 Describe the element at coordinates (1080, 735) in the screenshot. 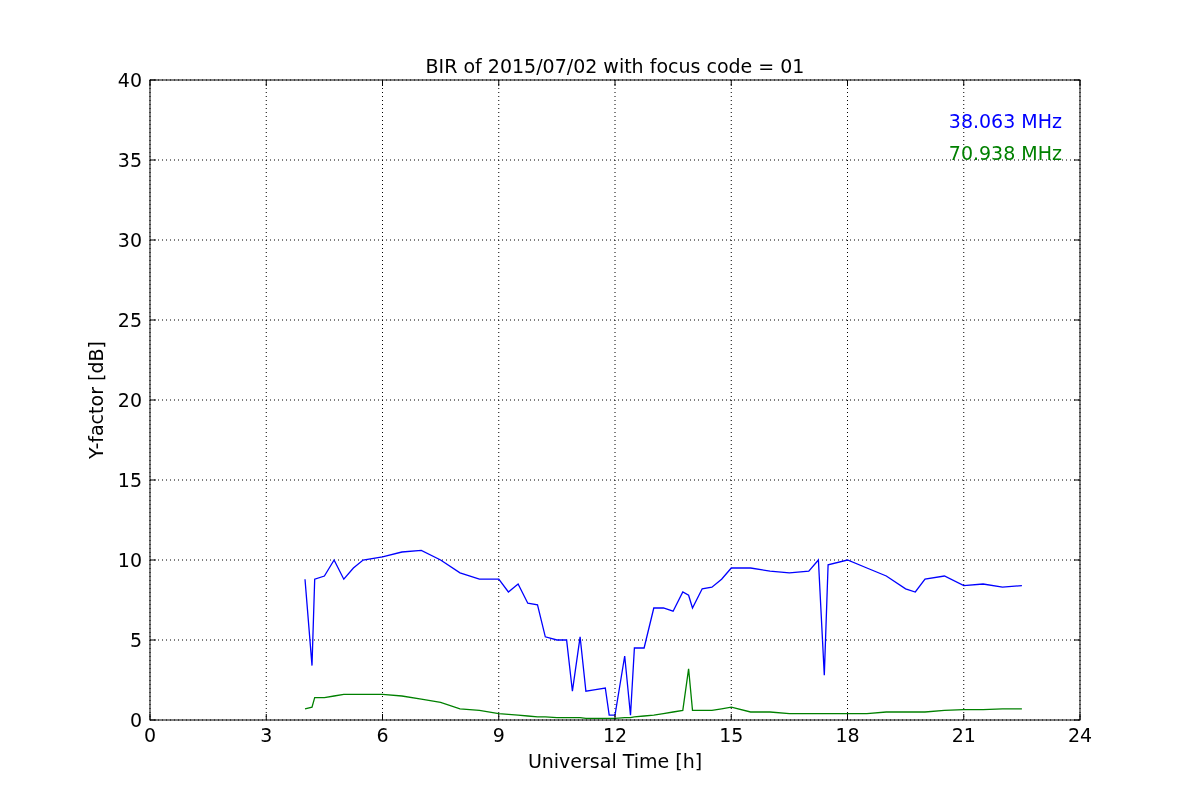

I see `tick-label: 24` at that location.